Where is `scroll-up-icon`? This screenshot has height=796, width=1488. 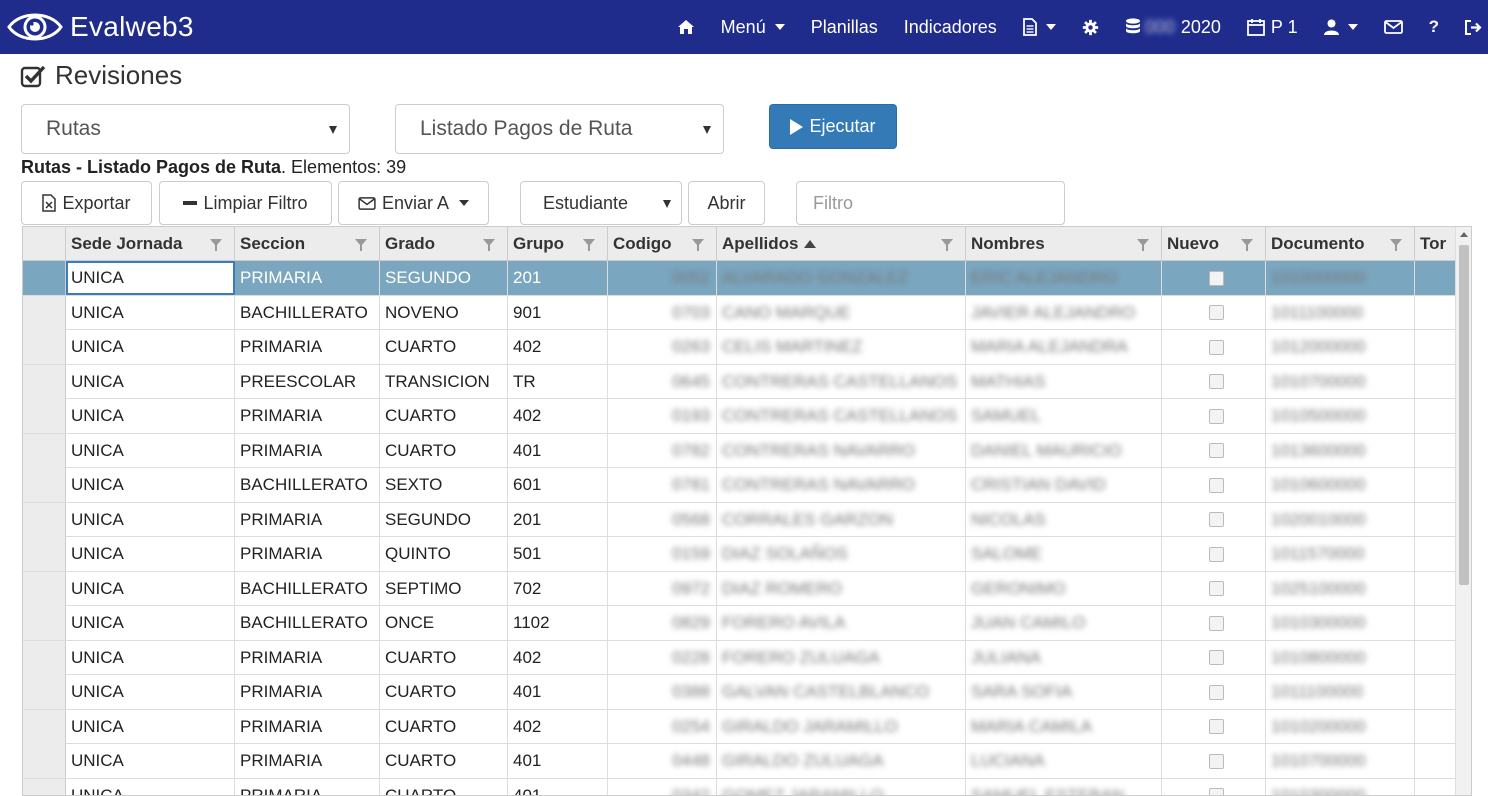 scroll-up-icon is located at coordinates (1464, 234).